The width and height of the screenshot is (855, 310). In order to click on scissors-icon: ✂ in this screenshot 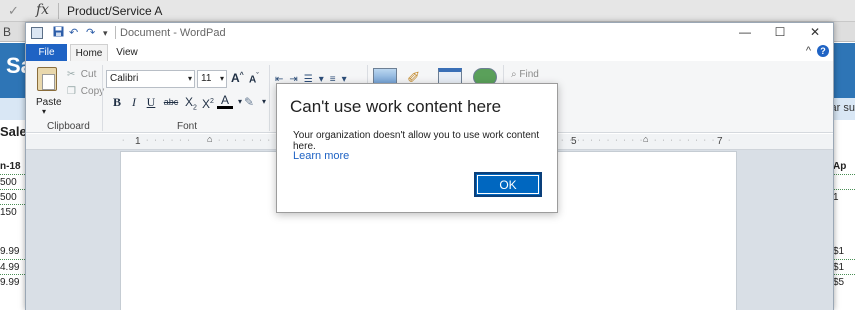, I will do `click(71, 74)`.